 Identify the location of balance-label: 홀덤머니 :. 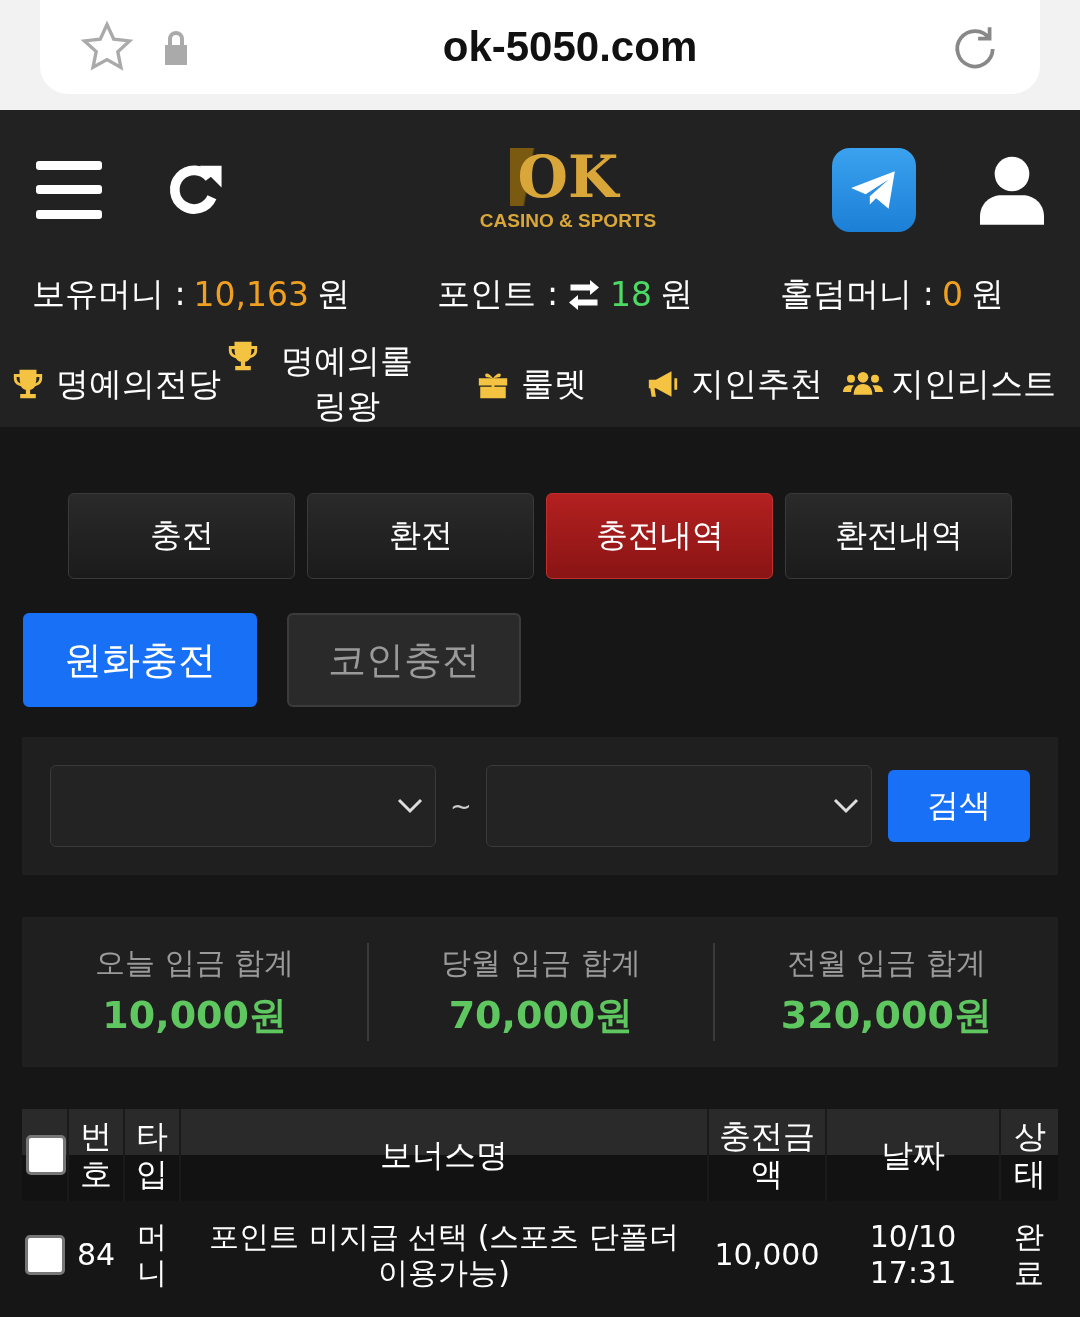
(857, 294).